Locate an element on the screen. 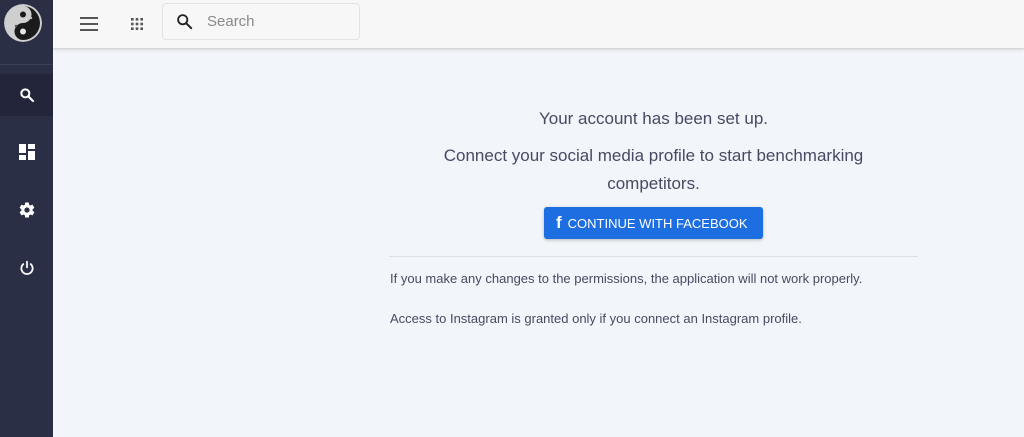  continue-with-facebook-button: f CONTINUE WITH FACEBOOK is located at coordinates (653, 223).